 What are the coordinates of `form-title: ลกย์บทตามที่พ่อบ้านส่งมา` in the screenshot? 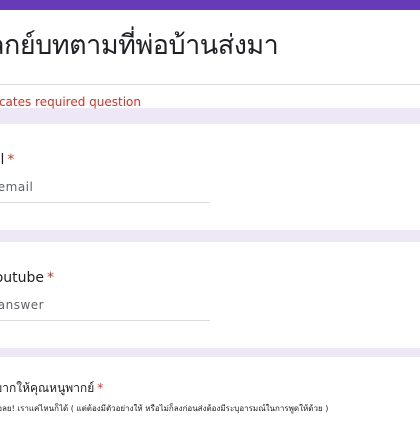 It's located at (139, 45).